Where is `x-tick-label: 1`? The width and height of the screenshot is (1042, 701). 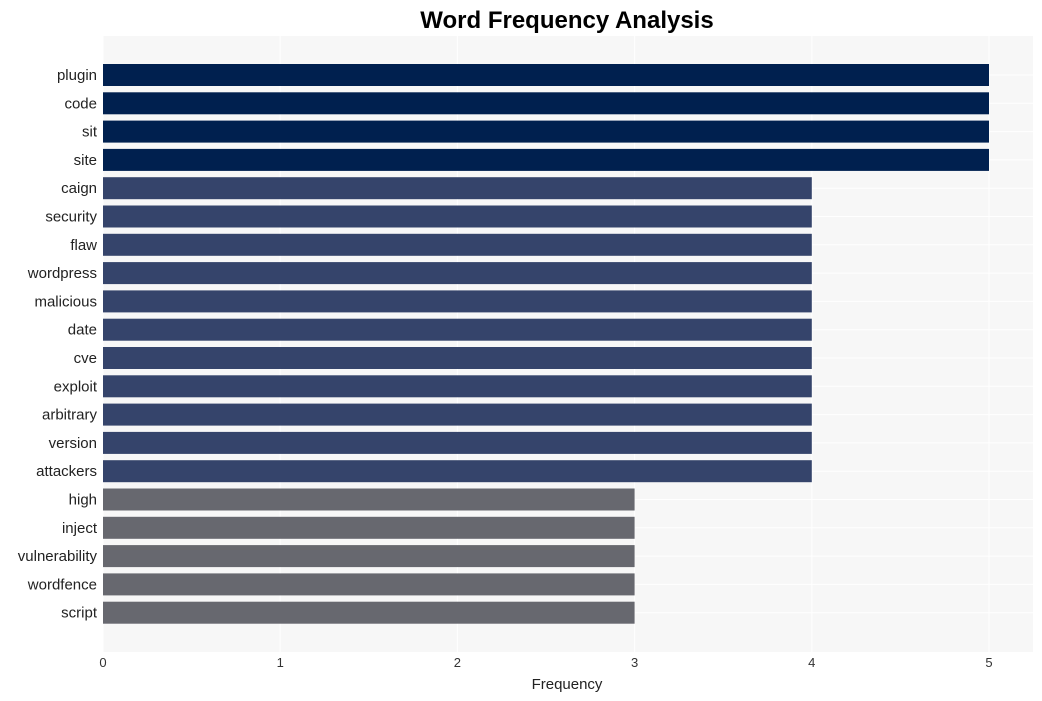
x-tick-label: 1 is located at coordinates (280, 662).